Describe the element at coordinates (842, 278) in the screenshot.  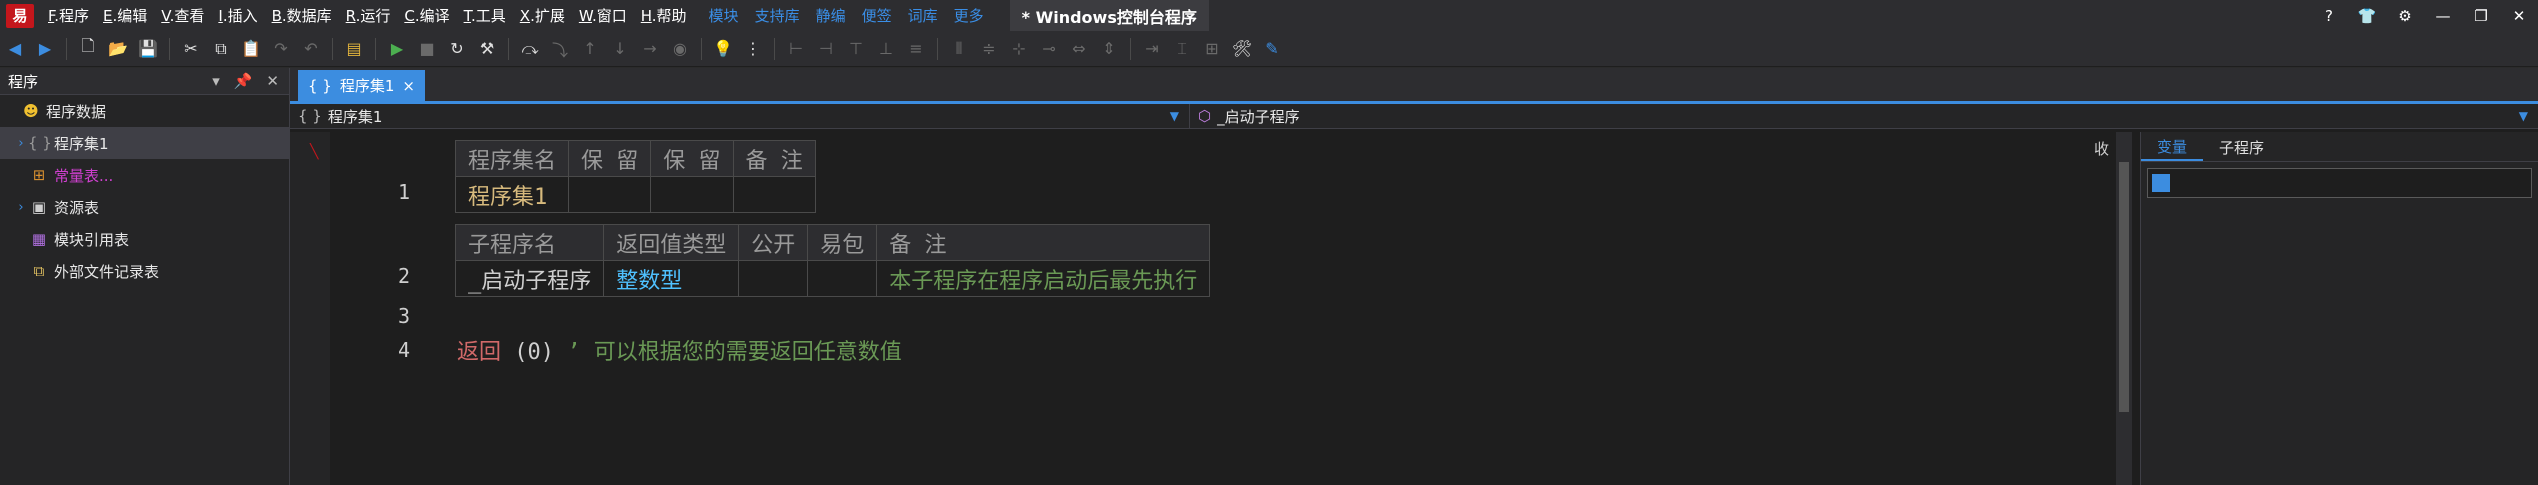
I see `easy-package-cell` at that location.